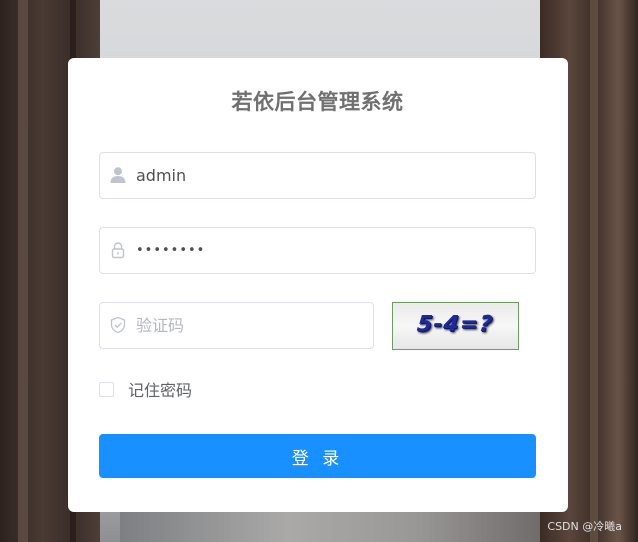 Image resolution: width=638 pixels, height=542 pixels. Describe the element at coordinates (330, 175) in the screenshot. I see `username-input` at that location.